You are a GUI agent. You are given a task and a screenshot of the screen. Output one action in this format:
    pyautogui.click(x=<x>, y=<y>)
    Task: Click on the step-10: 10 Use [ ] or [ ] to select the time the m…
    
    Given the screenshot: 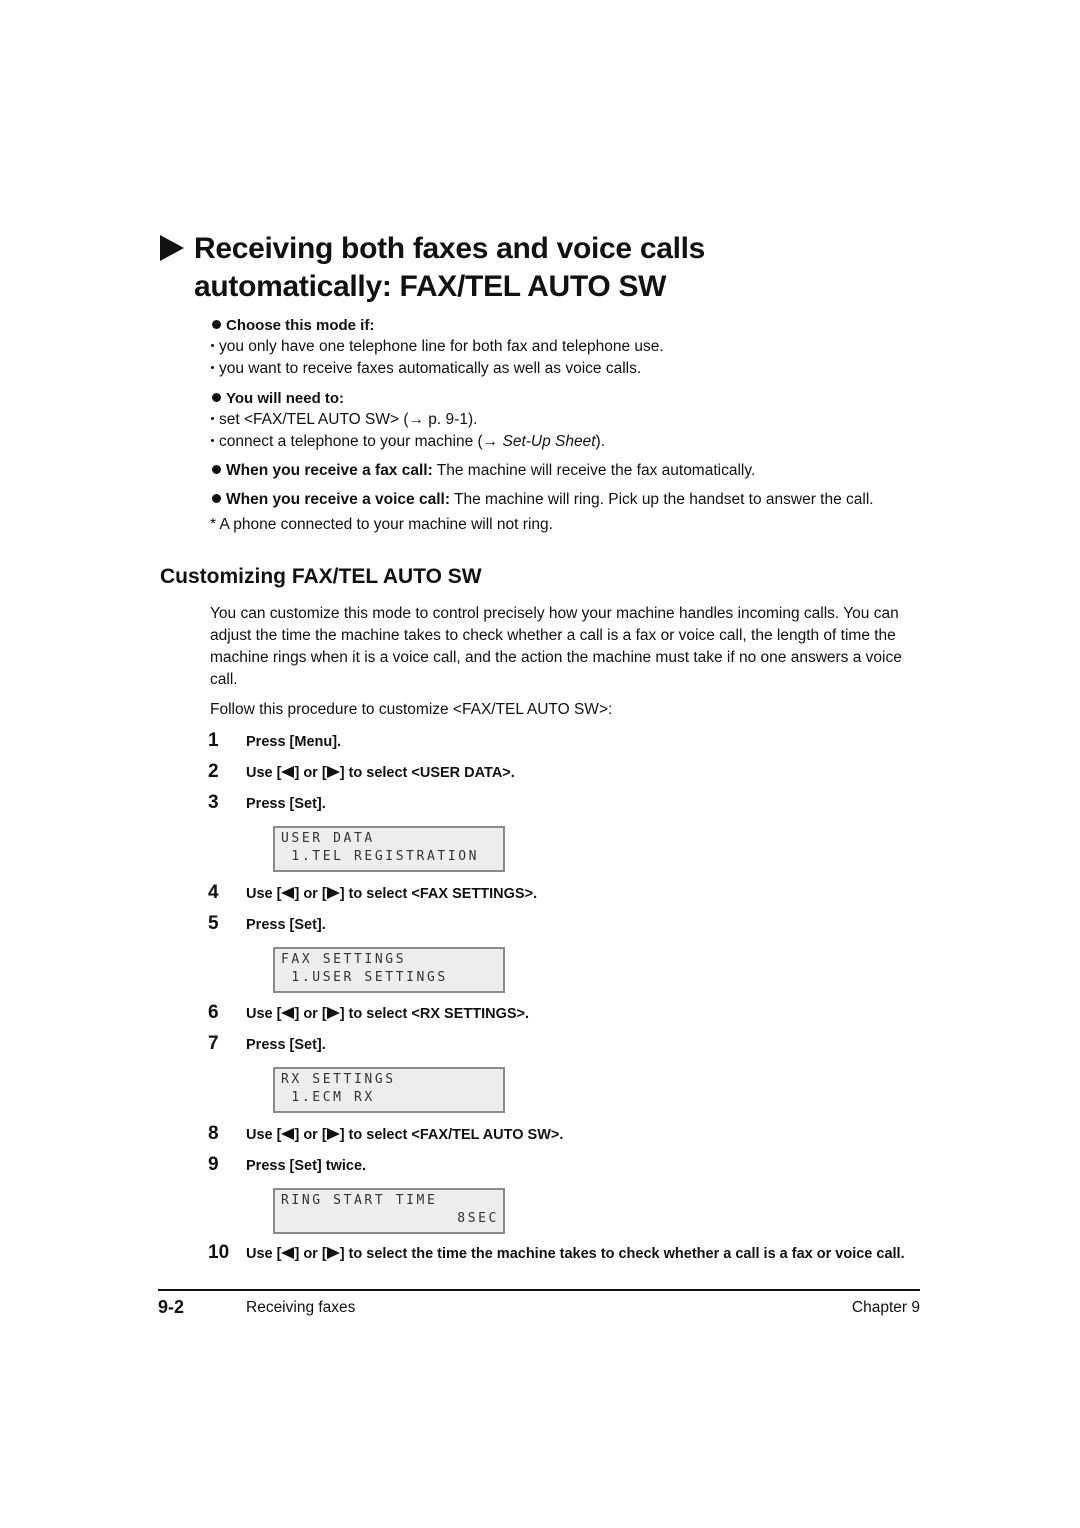 What is the action you would take?
    pyautogui.click(x=565, y=1253)
    